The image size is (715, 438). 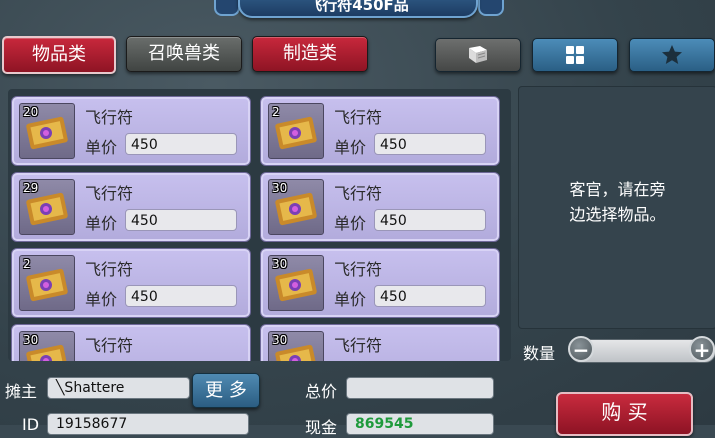 I want to click on seller-id-field: 19158677, so click(x=148, y=424).